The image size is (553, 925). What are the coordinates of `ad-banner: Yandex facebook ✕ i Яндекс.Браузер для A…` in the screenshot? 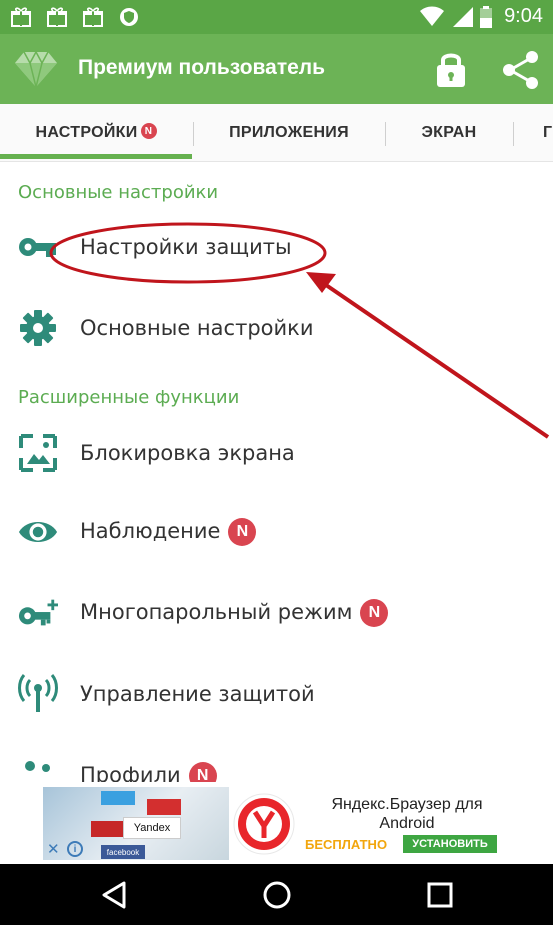 It's located at (276, 823).